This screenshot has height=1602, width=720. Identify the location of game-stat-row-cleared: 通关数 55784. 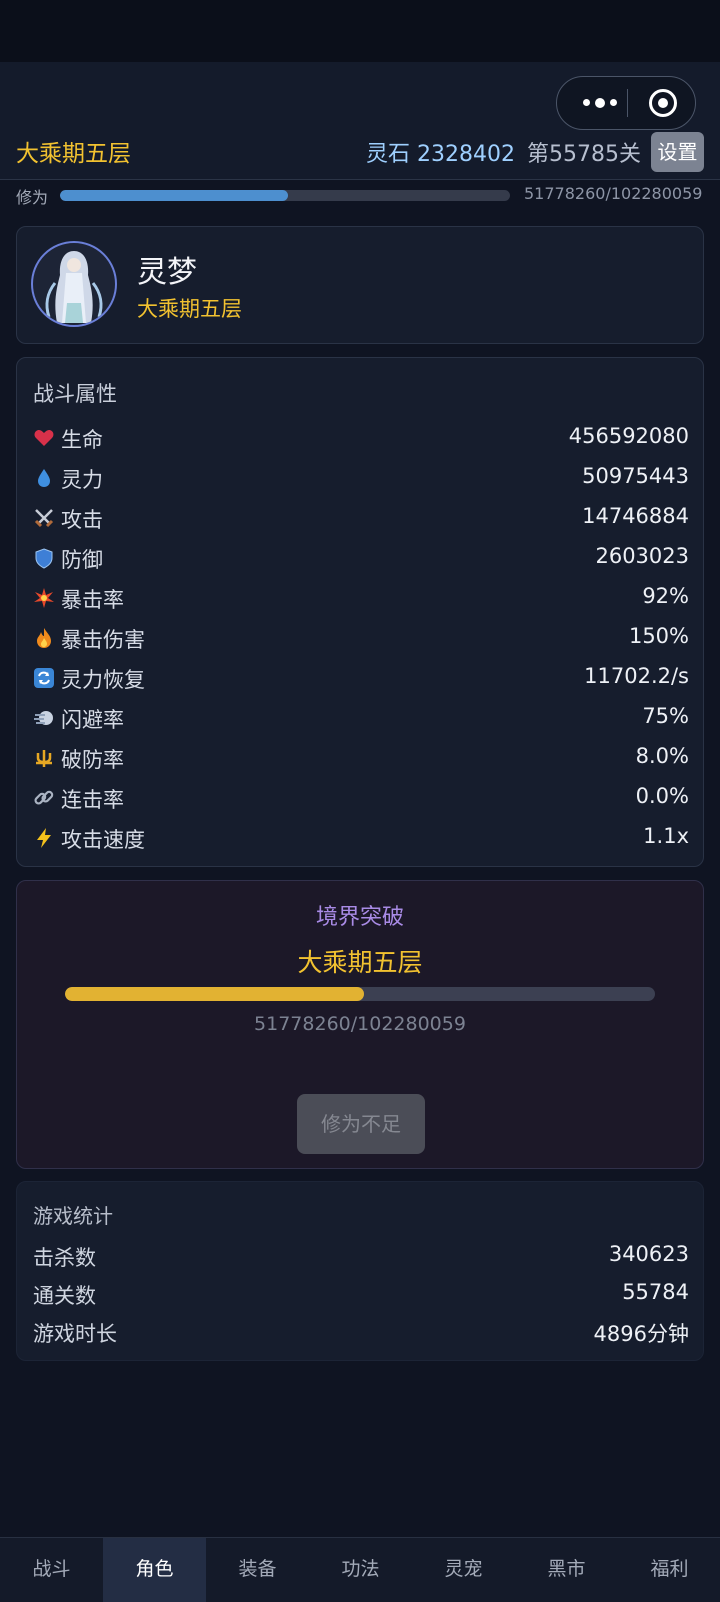
(361, 1294).